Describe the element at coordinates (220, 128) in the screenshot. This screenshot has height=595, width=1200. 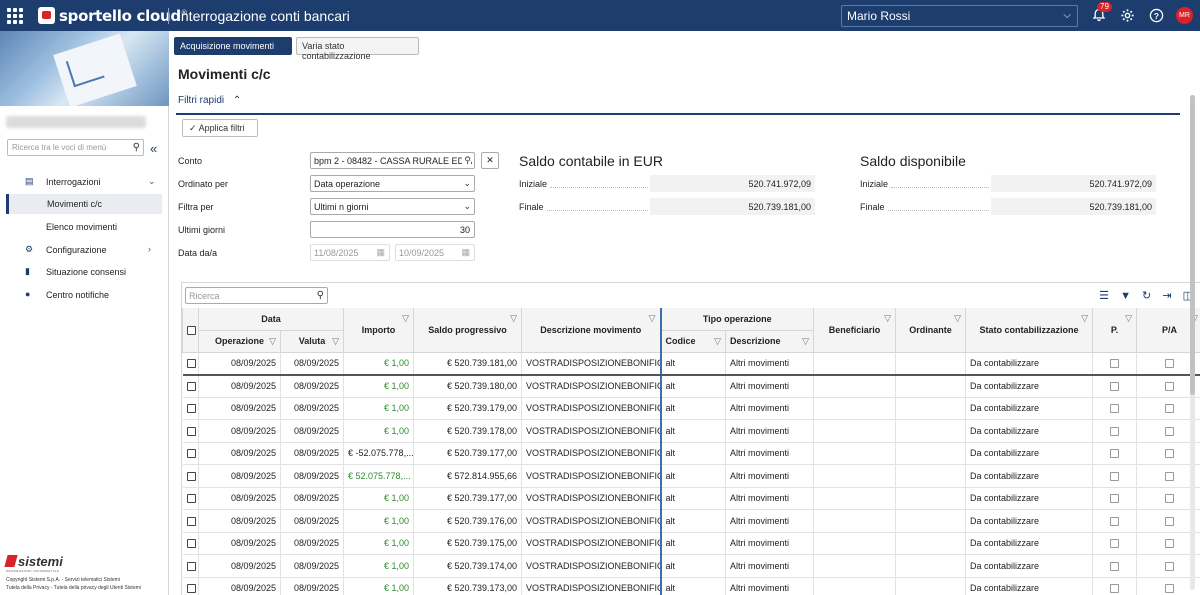
I see `apply-filters-button: ✓ Applica filtri` at that location.